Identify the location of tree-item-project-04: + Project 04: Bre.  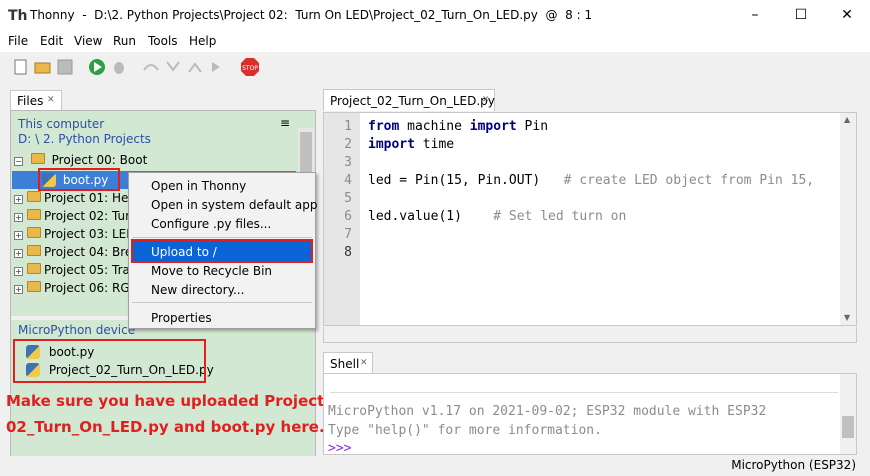
(73, 254).